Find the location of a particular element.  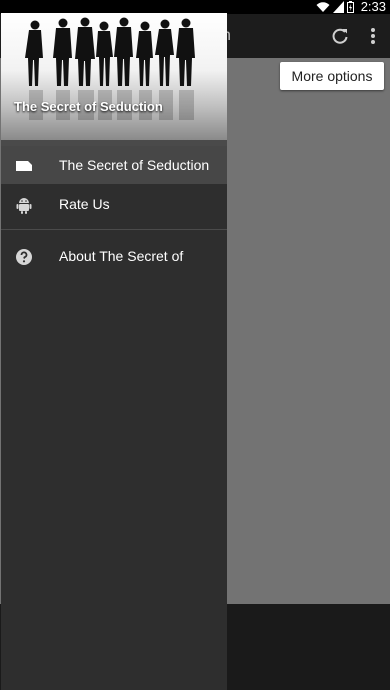

wifi-icon is located at coordinates (323, 7).